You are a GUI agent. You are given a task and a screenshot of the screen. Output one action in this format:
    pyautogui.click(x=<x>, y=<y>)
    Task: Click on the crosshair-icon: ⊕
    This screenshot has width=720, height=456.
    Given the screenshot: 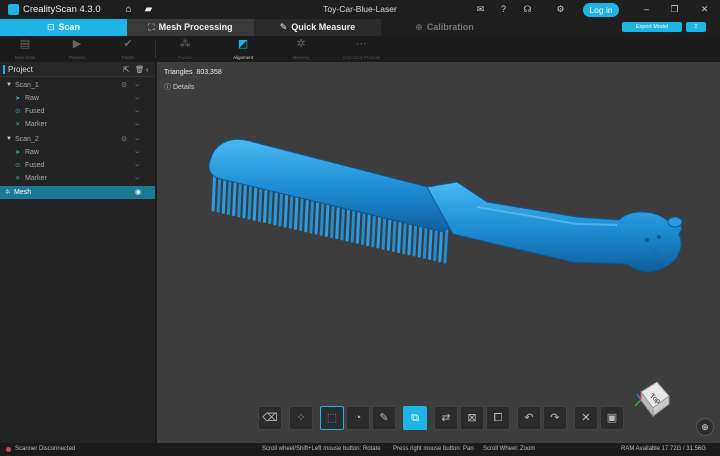 What is the action you would take?
    pyautogui.click(x=705, y=427)
    